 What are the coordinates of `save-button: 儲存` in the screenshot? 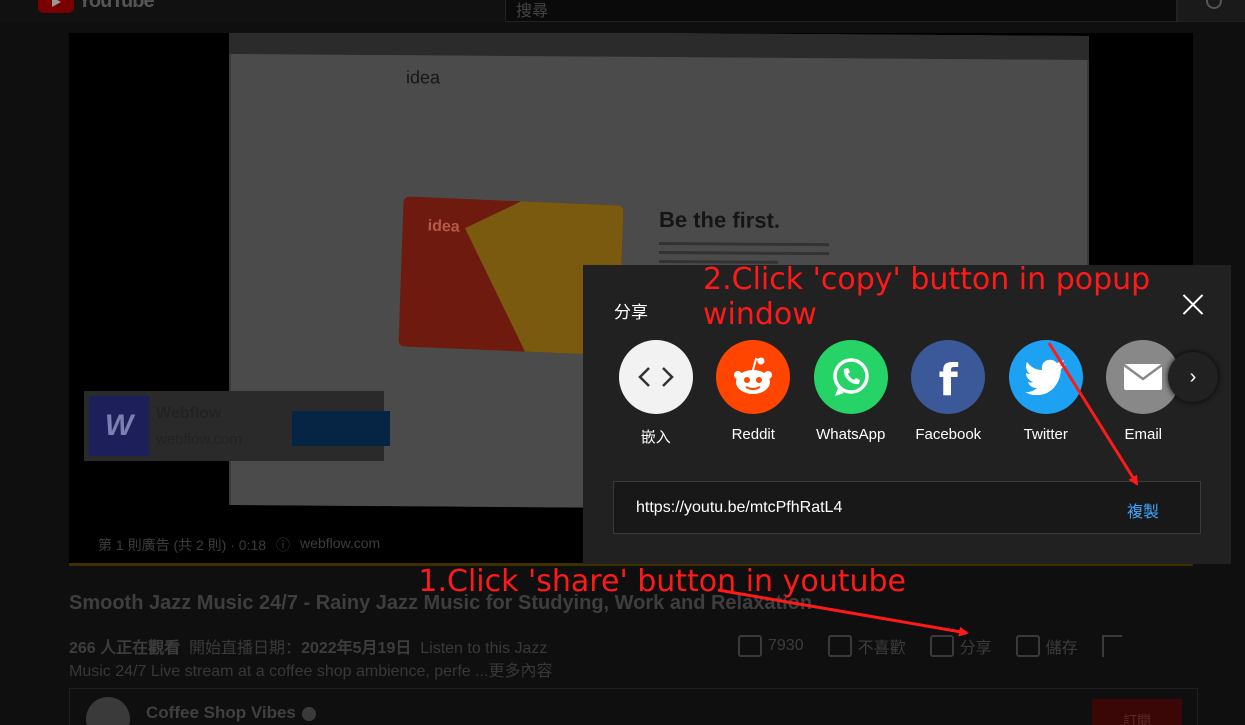 It's located at (1046, 646).